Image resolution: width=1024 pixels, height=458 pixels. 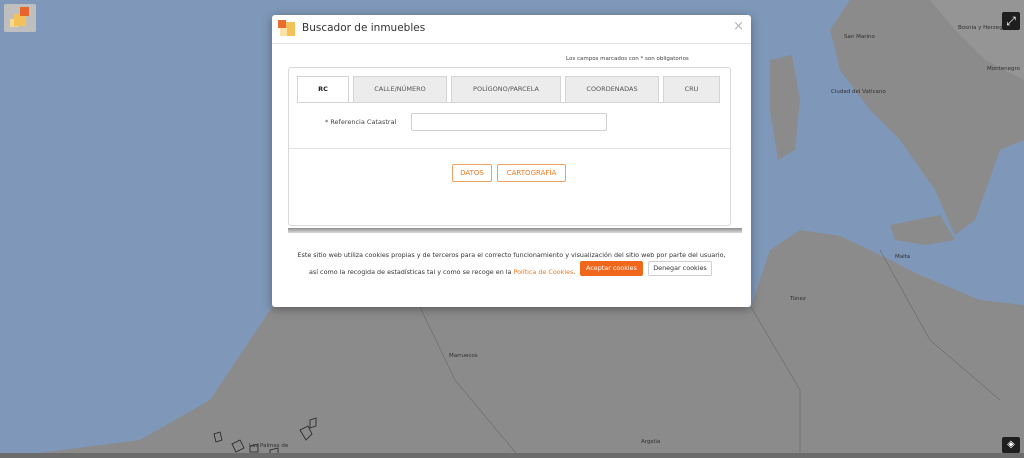 I want to click on cookie-policy-link: Política de Cookies, so click(x=544, y=272).